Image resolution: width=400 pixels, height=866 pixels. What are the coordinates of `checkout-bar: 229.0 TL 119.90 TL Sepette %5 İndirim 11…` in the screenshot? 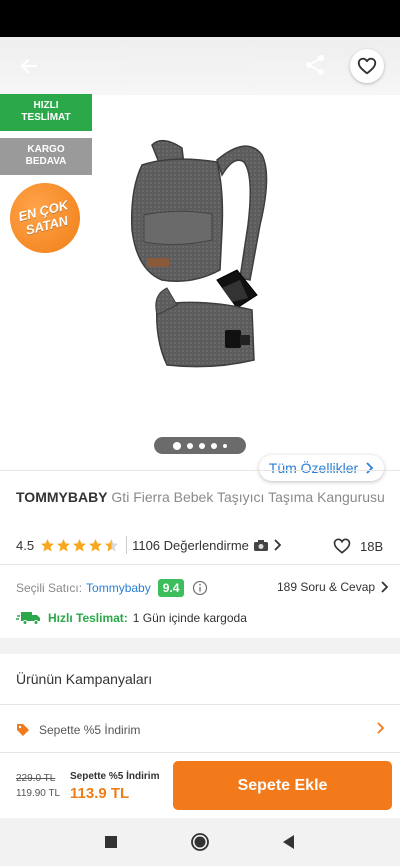 It's located at (200, 785).